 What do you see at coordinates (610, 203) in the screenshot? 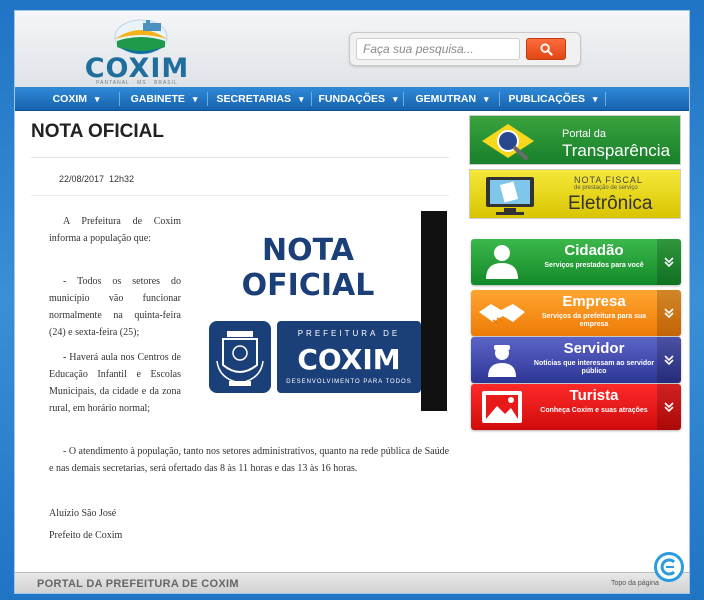
I see `nota-fiscal-big: Eletrônica` at bounding box center [610, 203].